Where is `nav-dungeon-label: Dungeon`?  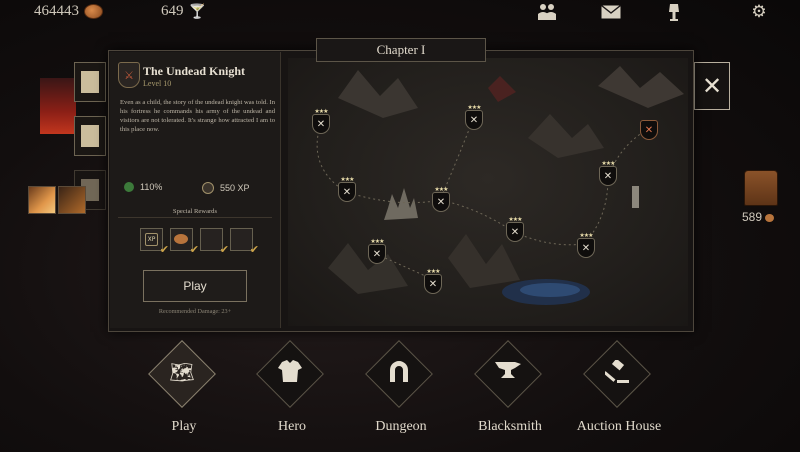
nav-dungeon-label: Dungeon is located at coordinates (401, 426).